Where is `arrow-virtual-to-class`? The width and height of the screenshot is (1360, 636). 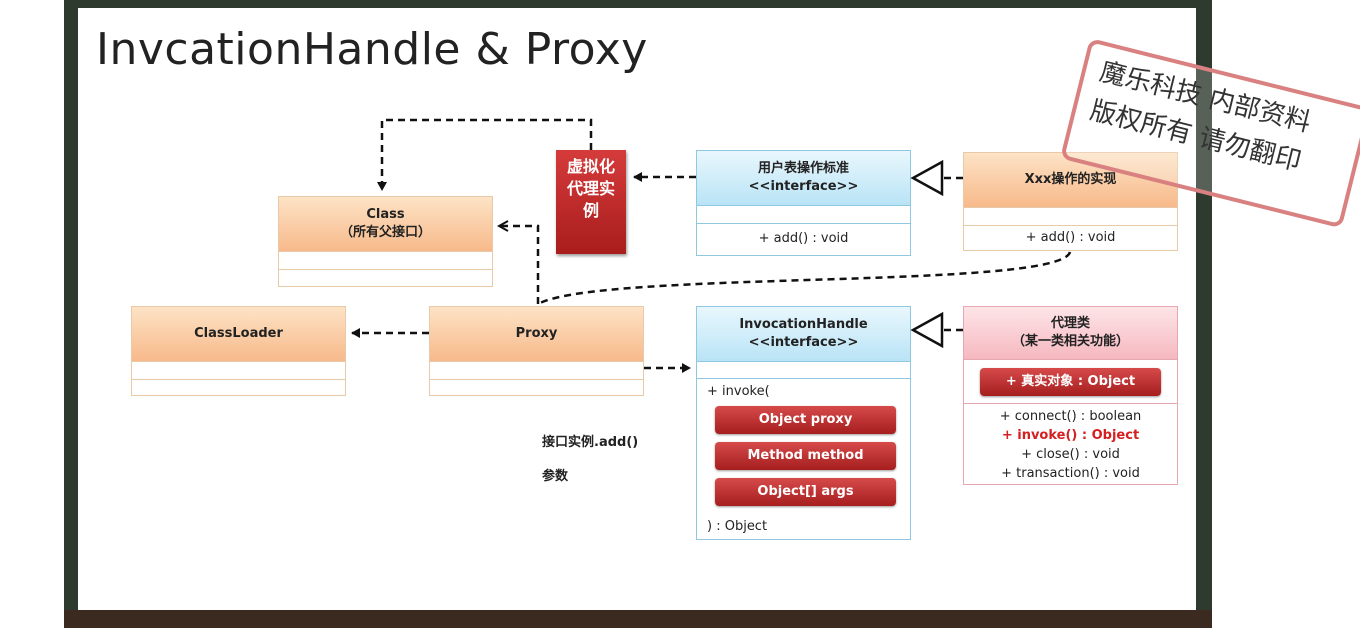 arrow-virtual-to-class is located at coordinates (485, 154).